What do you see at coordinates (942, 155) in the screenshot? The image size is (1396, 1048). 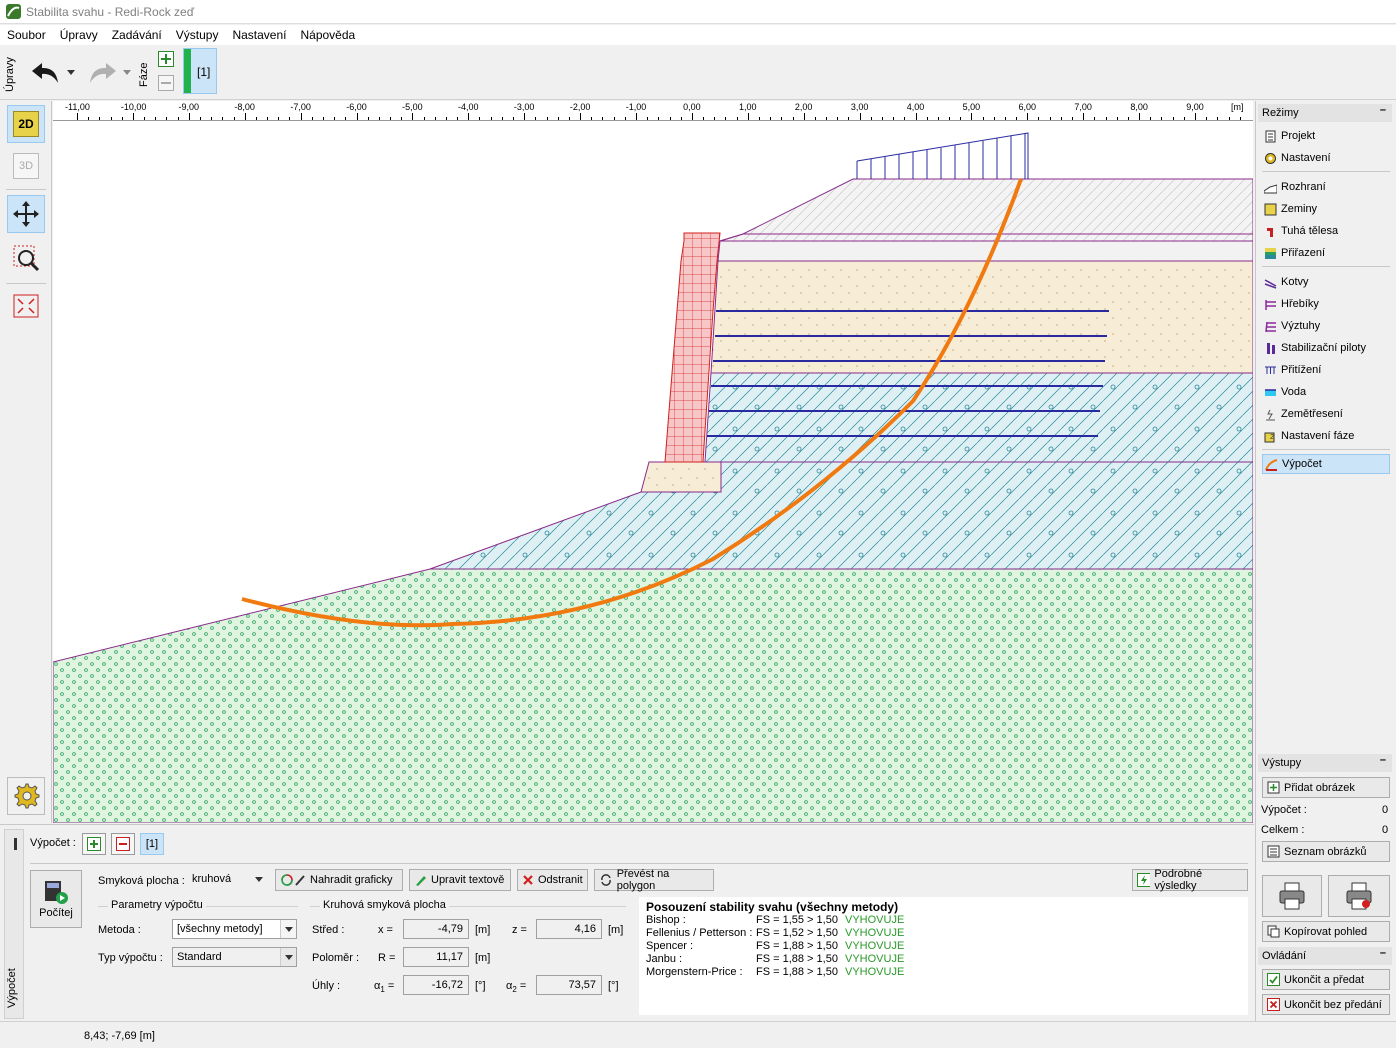 I see `surcharge-load` at bounding box center [942, 155].